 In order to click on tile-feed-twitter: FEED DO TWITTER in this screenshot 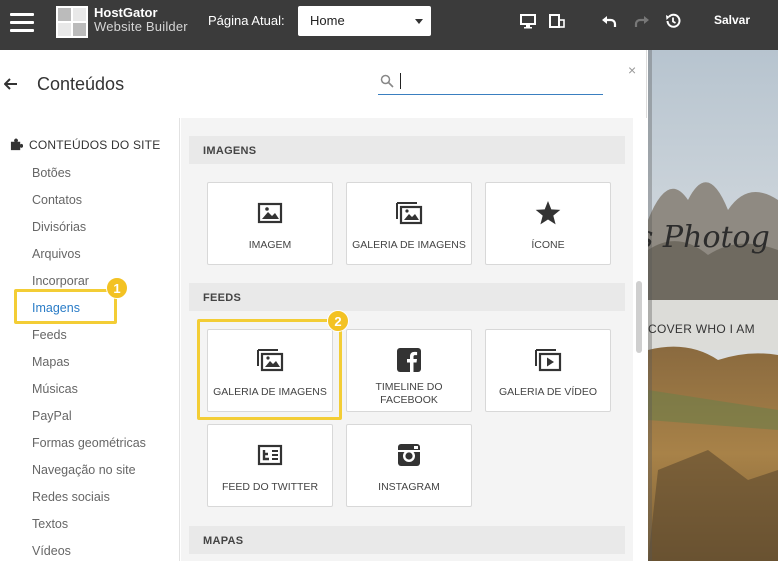, I will do `click(270, 465)`.